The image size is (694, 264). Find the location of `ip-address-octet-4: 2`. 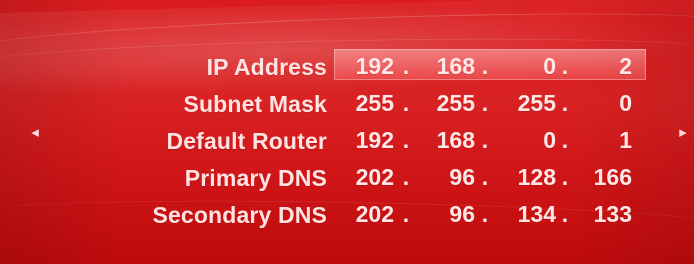

ip-address-octet-4: 2 is located at coordinates (608, 66).